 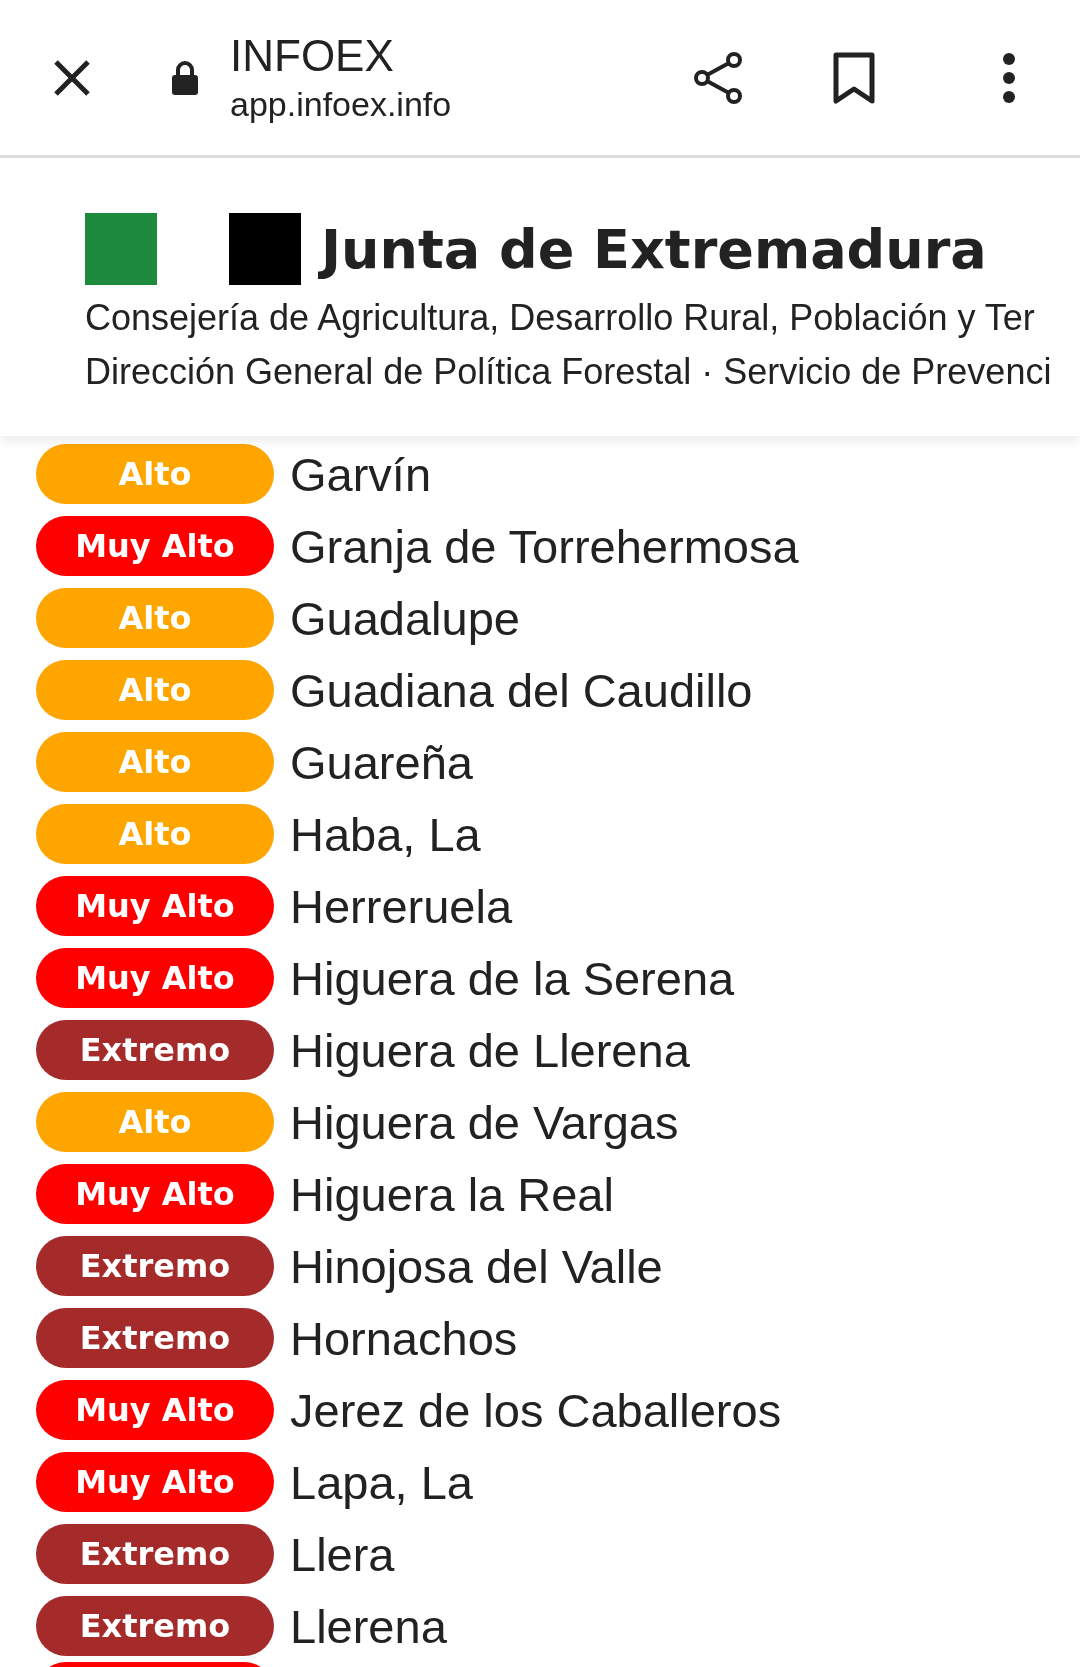 What do you see at coordinates (1009, 77) in the screenshot?
I see `more-icon` at bounding box center [1009, 77].